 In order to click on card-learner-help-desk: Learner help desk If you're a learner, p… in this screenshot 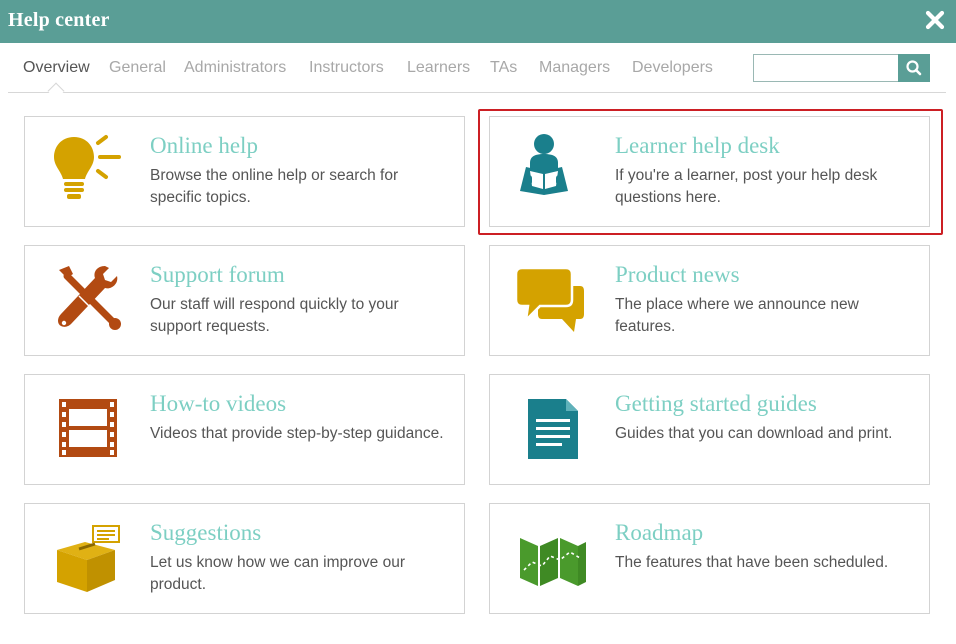, I will do `click(709, 171)`.